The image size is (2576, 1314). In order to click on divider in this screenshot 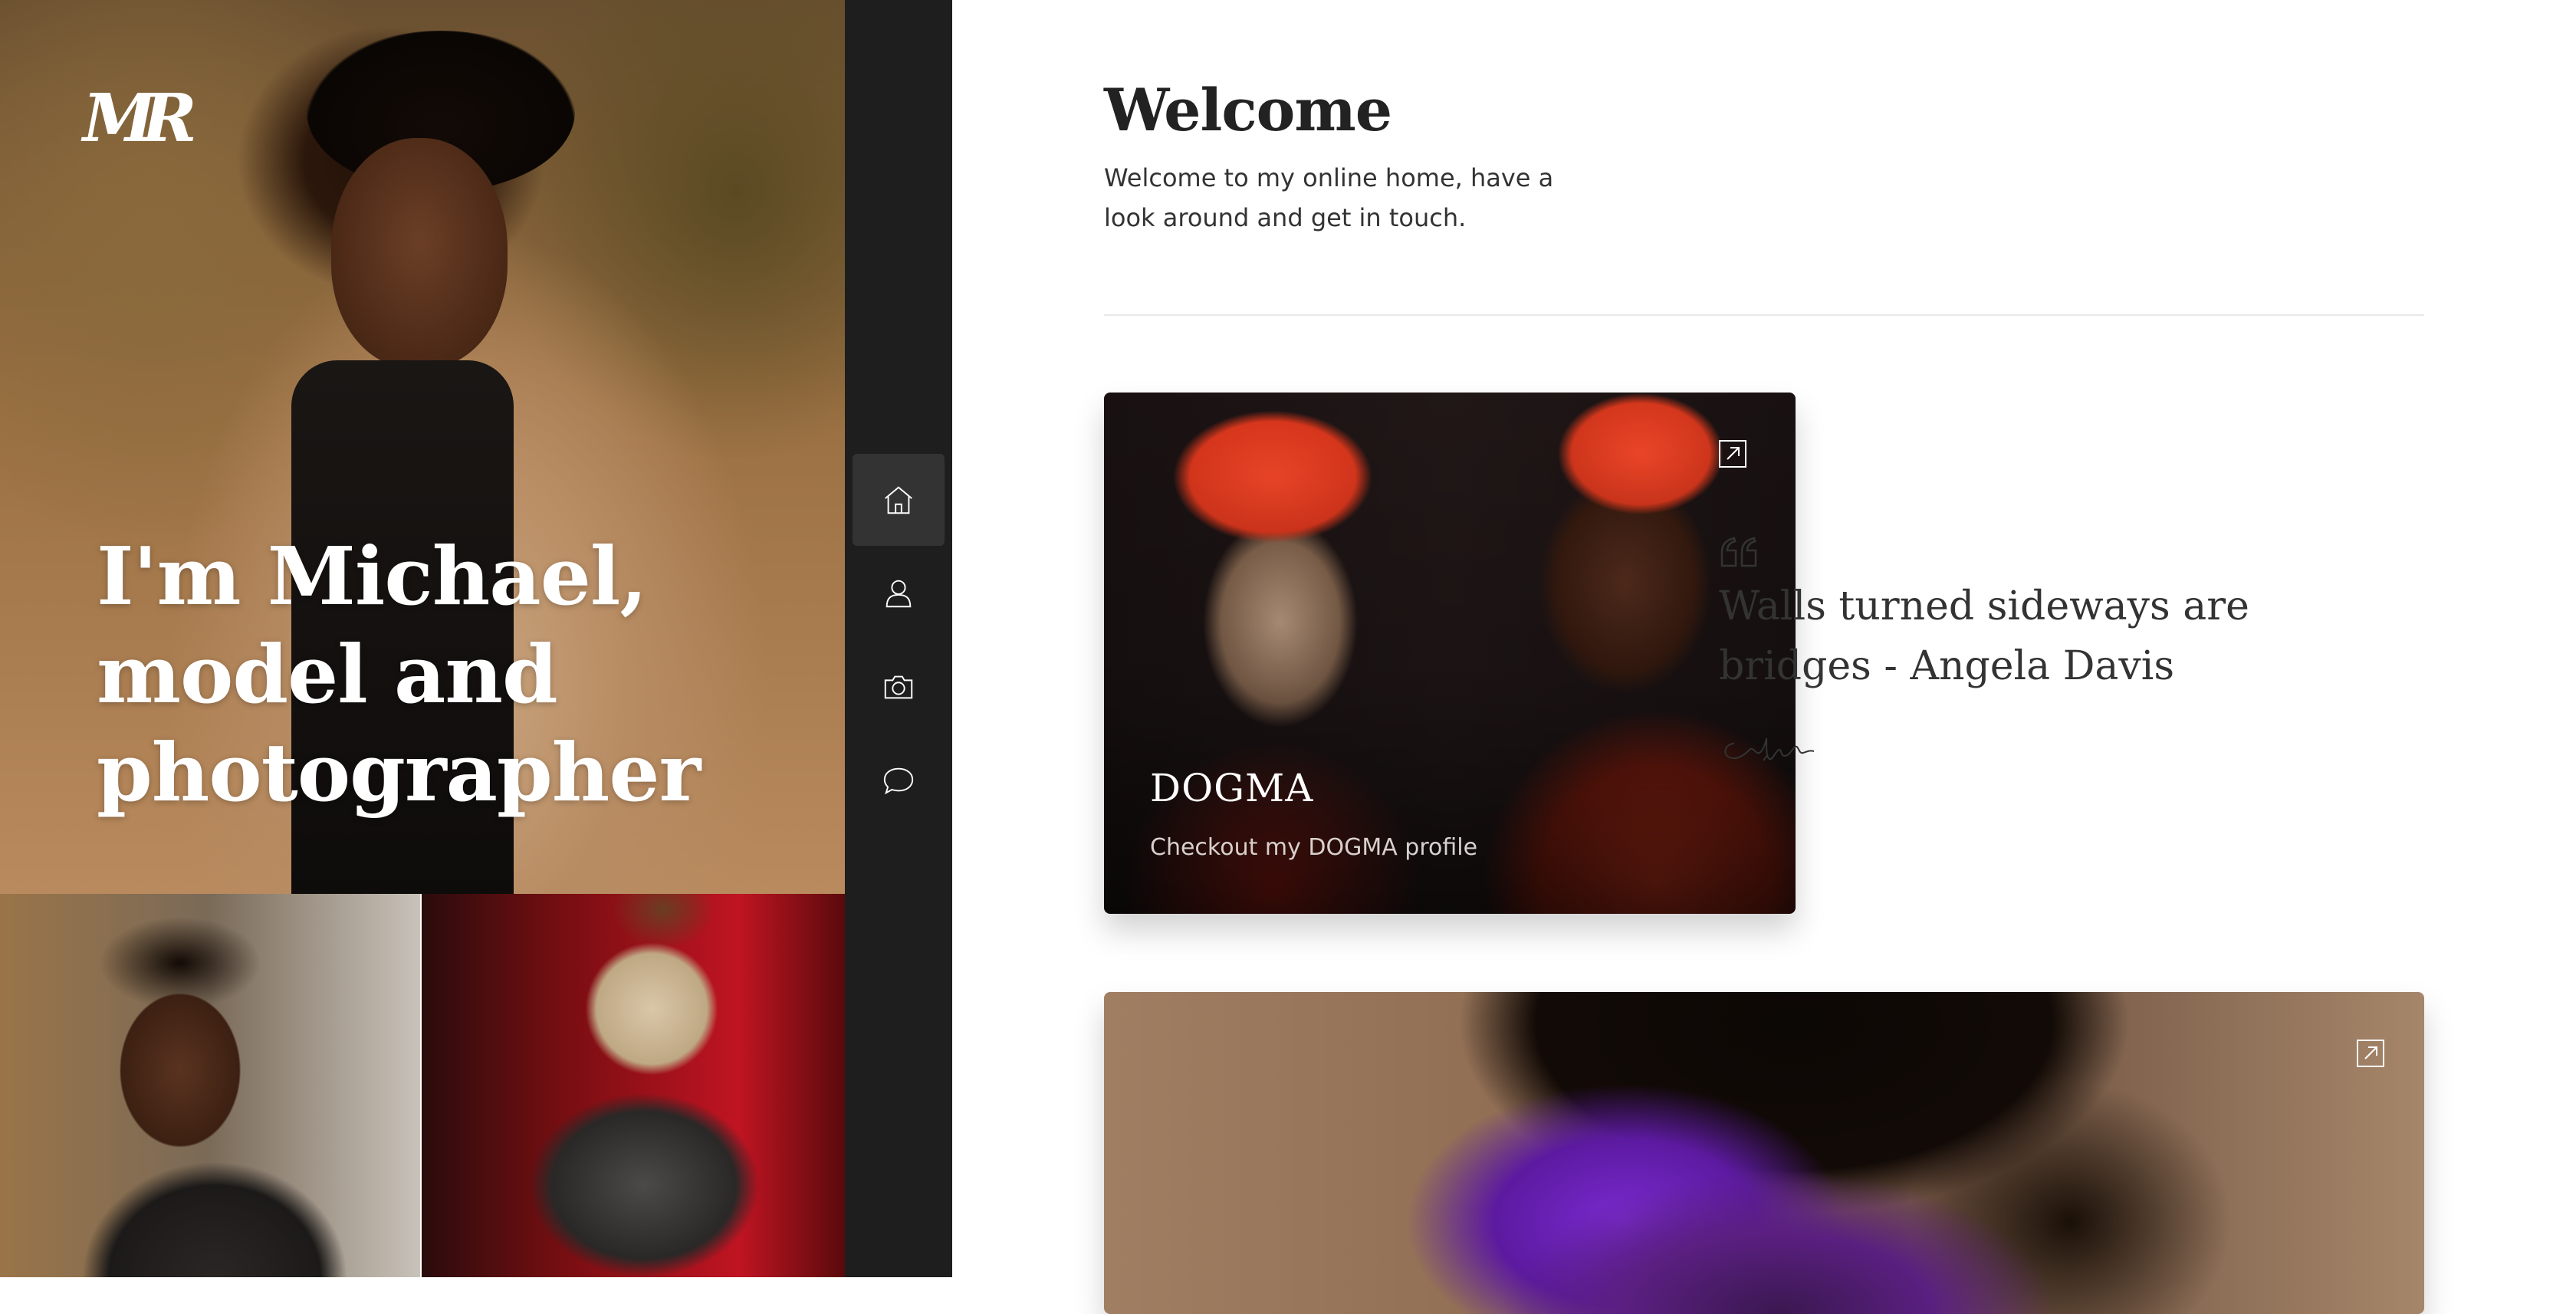, I will do `click(1764, 315)`.